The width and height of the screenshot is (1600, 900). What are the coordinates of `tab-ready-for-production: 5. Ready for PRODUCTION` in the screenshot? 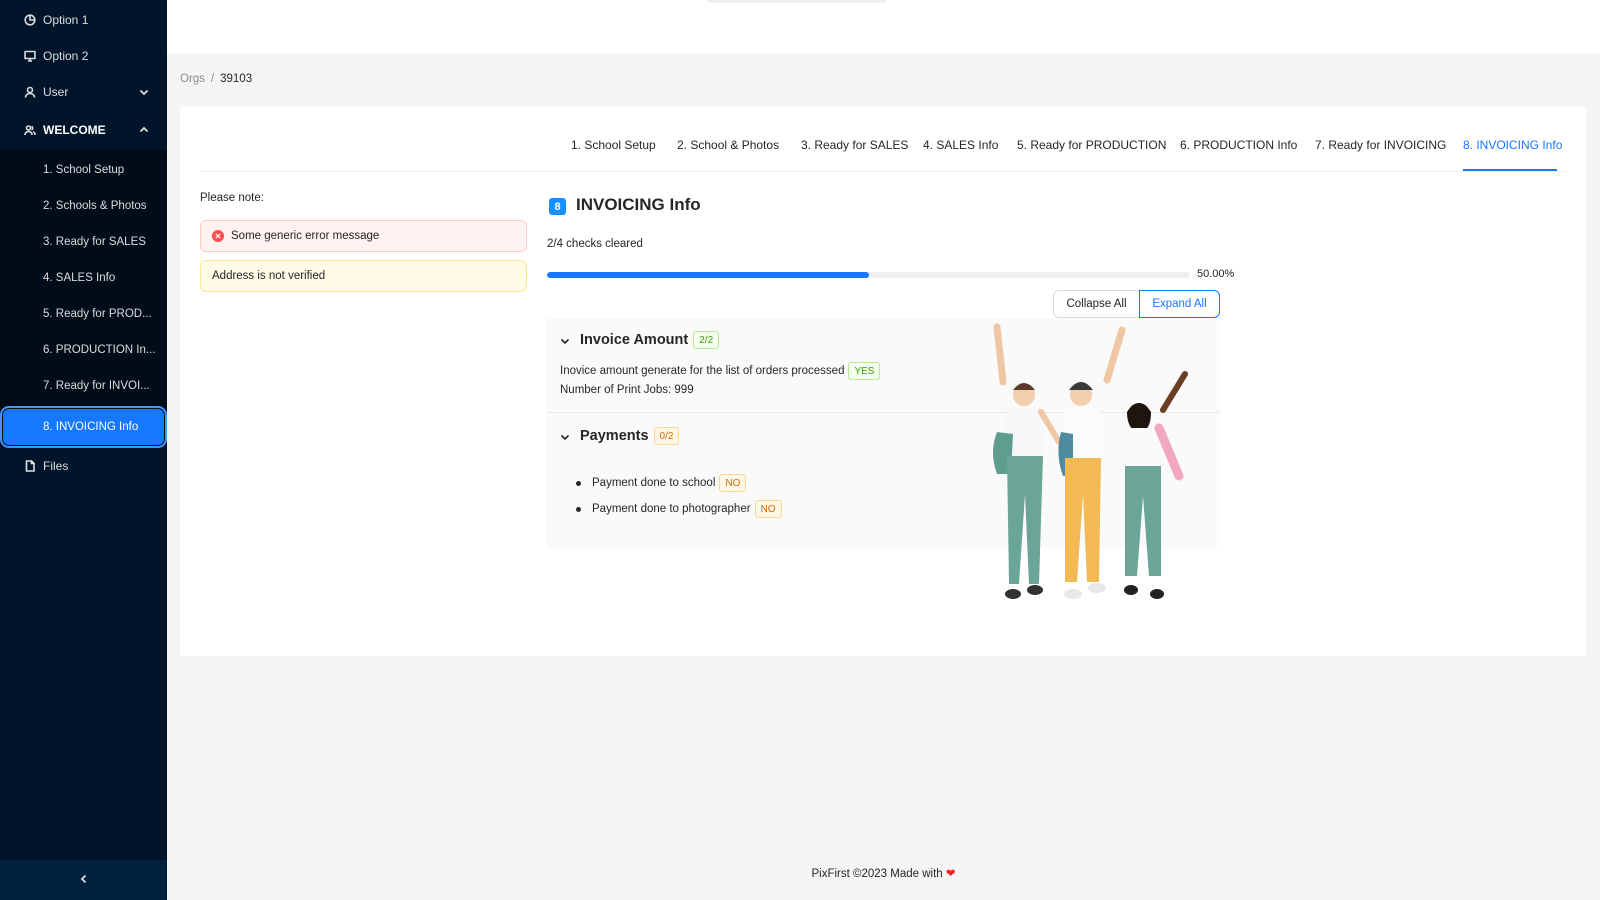 It's located at (1091, 145).